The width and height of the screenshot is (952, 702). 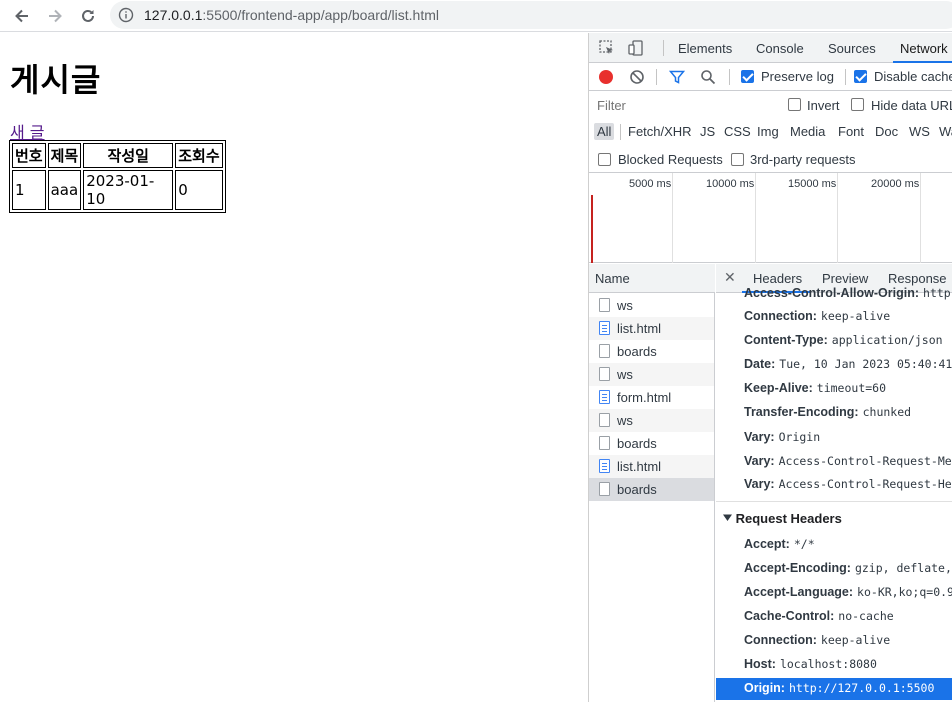 I want to click on name-column-header: Name, so click(x=652, y=278).